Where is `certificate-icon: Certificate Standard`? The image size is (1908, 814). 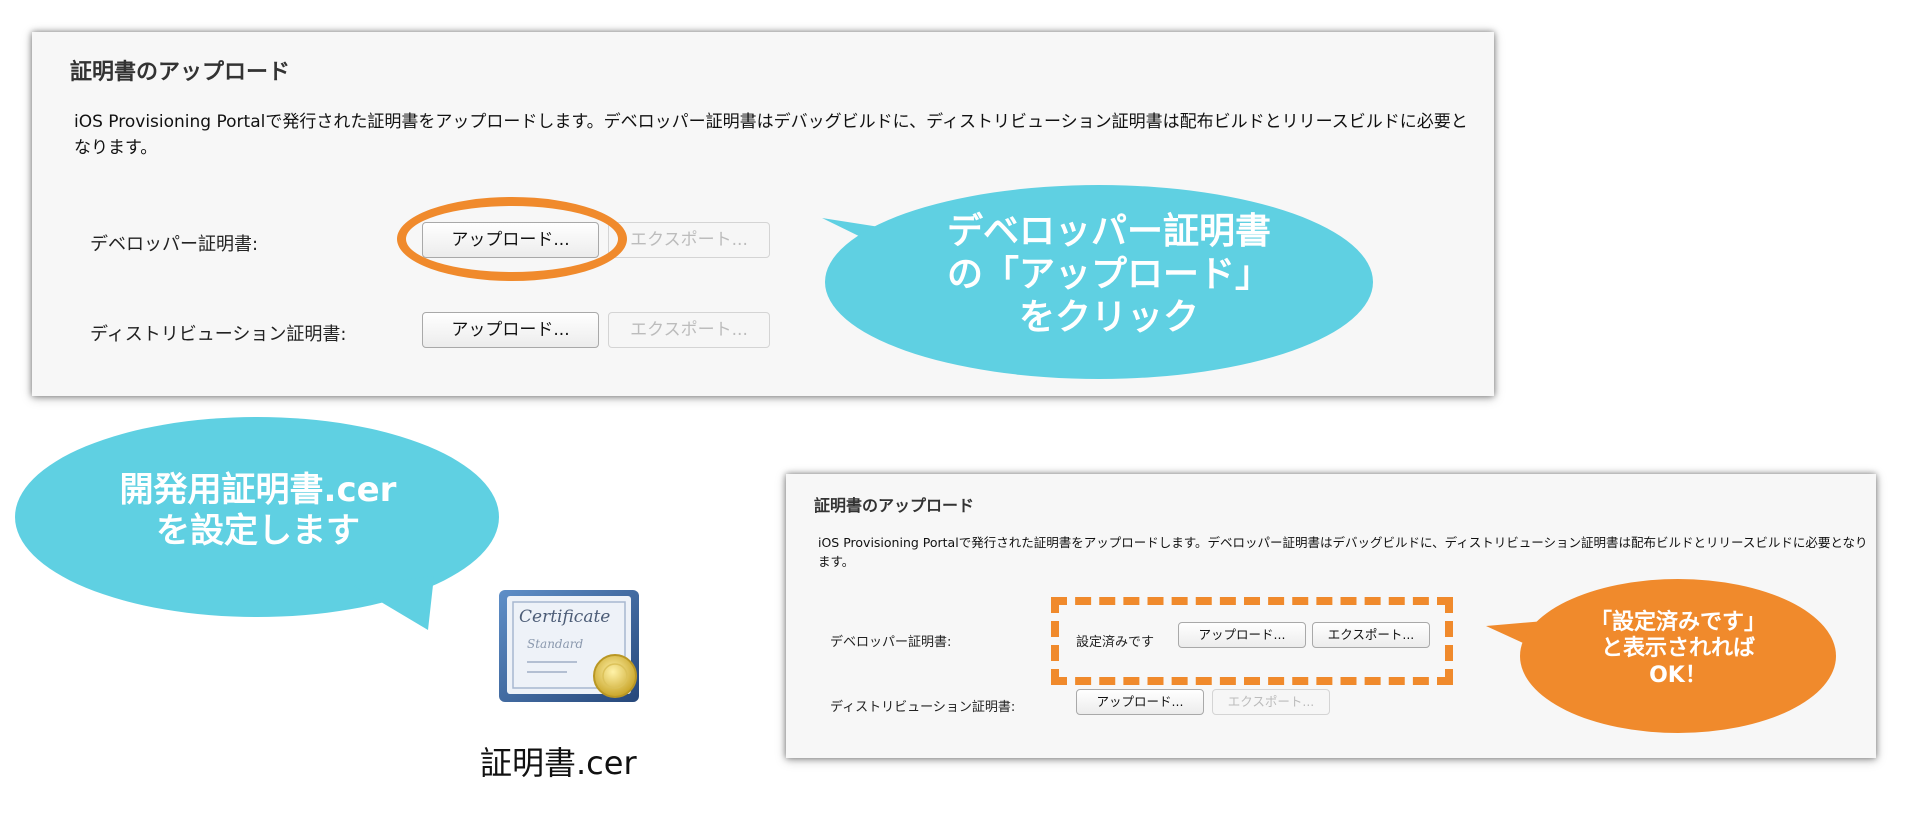
certificate-icon: Certificate Standard is located at coordinates (573, 646).